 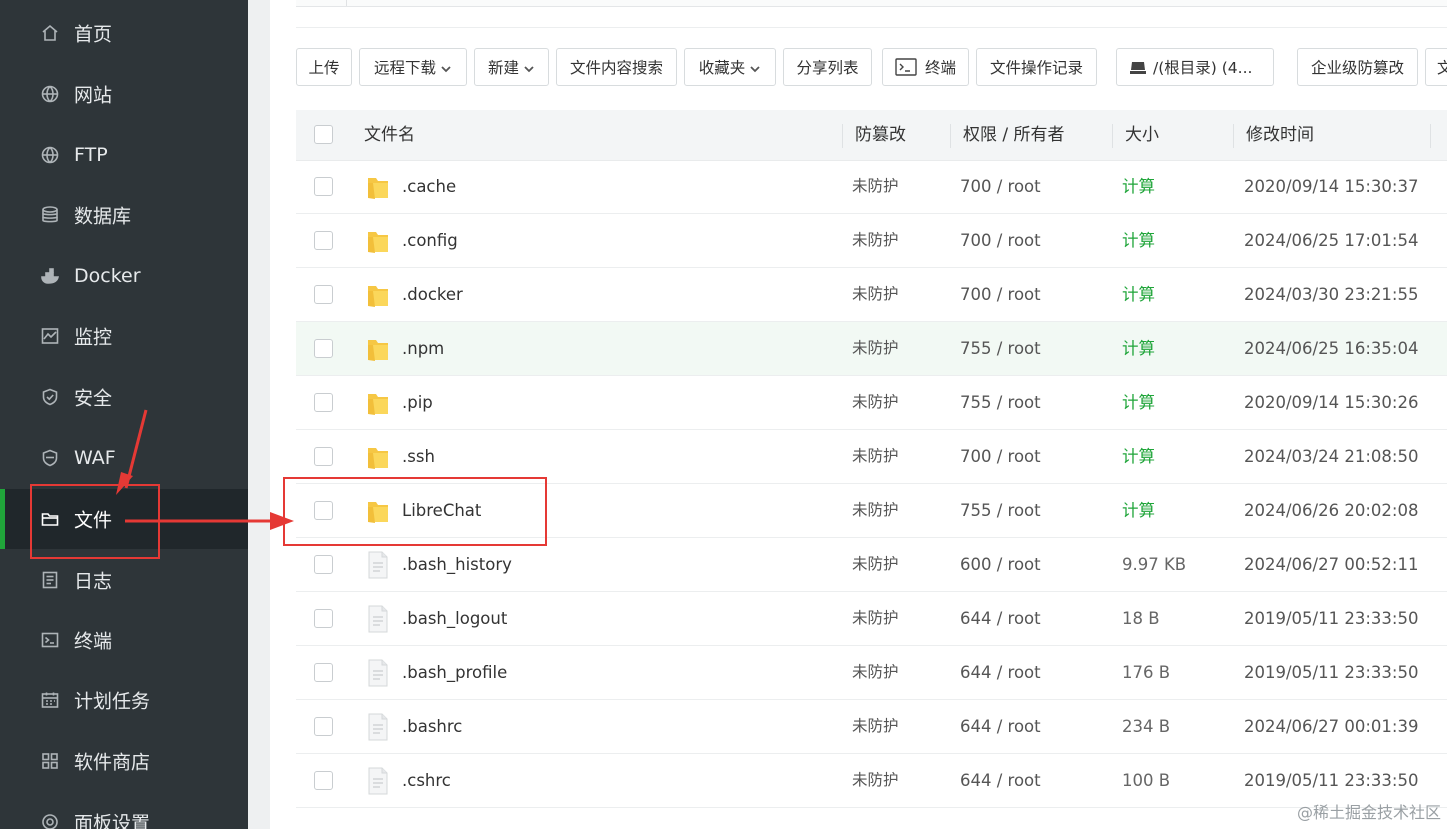 What do you see at coordinates (1036, 67) in the screenshot?
I see `operation-log-button: 文件操作记录` at bounding box center [1036, 67].